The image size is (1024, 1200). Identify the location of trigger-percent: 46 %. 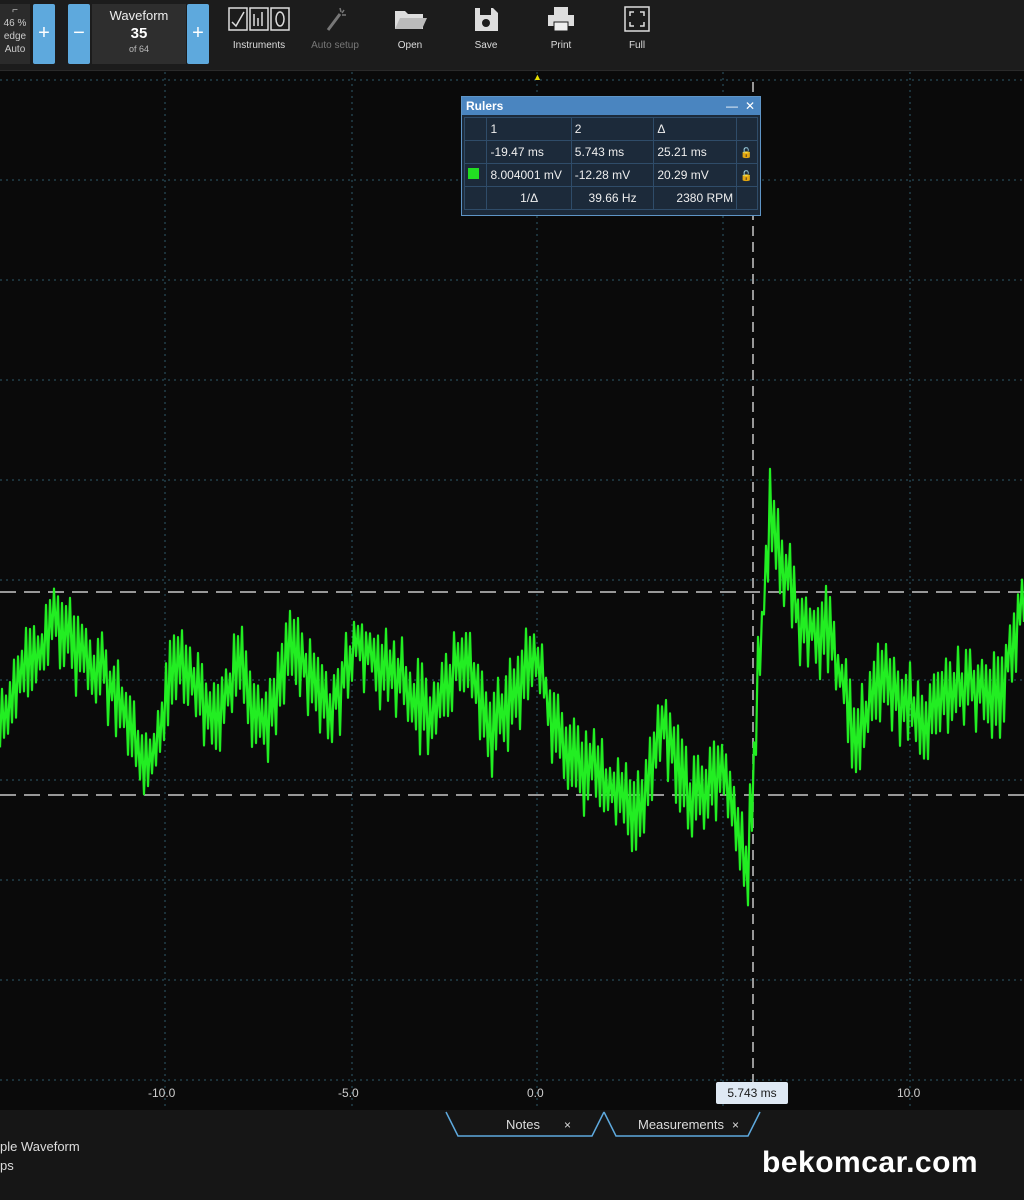
(15, 23).